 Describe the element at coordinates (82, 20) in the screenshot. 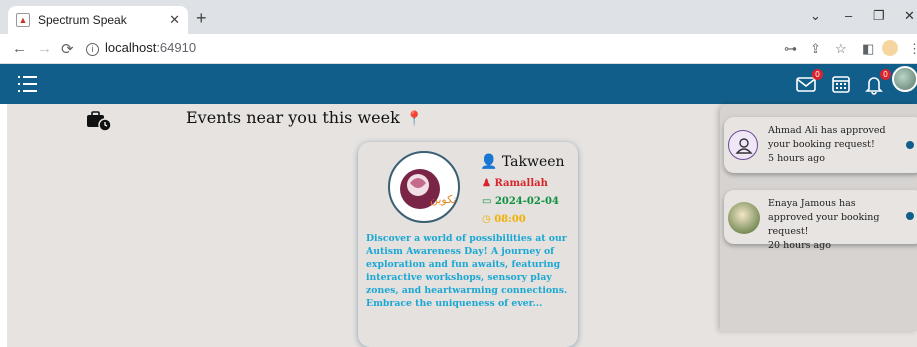

I see `tab-title: Spectrum Speak` at that location.